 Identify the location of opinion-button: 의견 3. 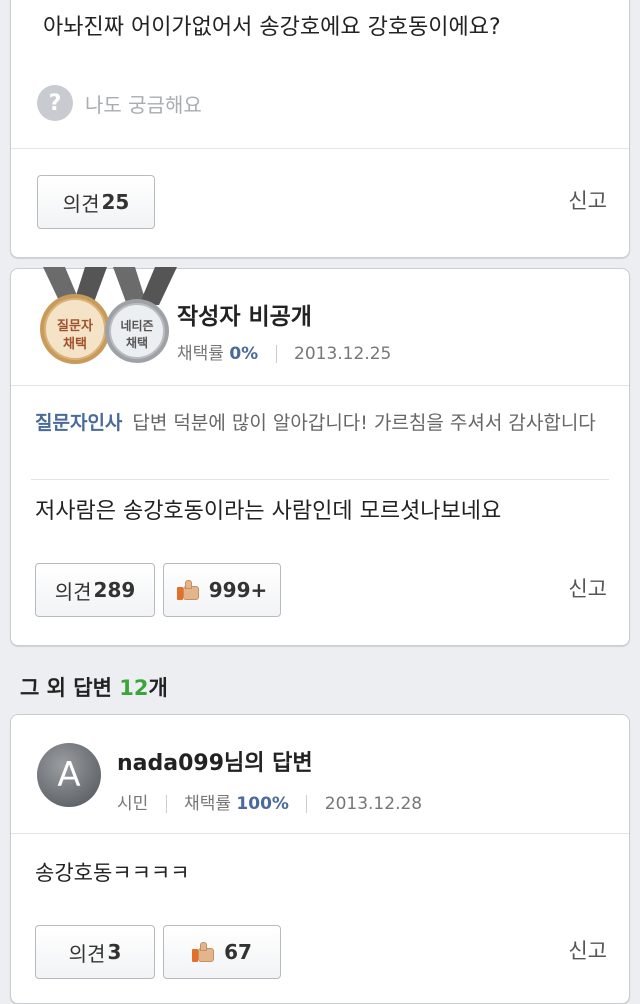
(95, 952).